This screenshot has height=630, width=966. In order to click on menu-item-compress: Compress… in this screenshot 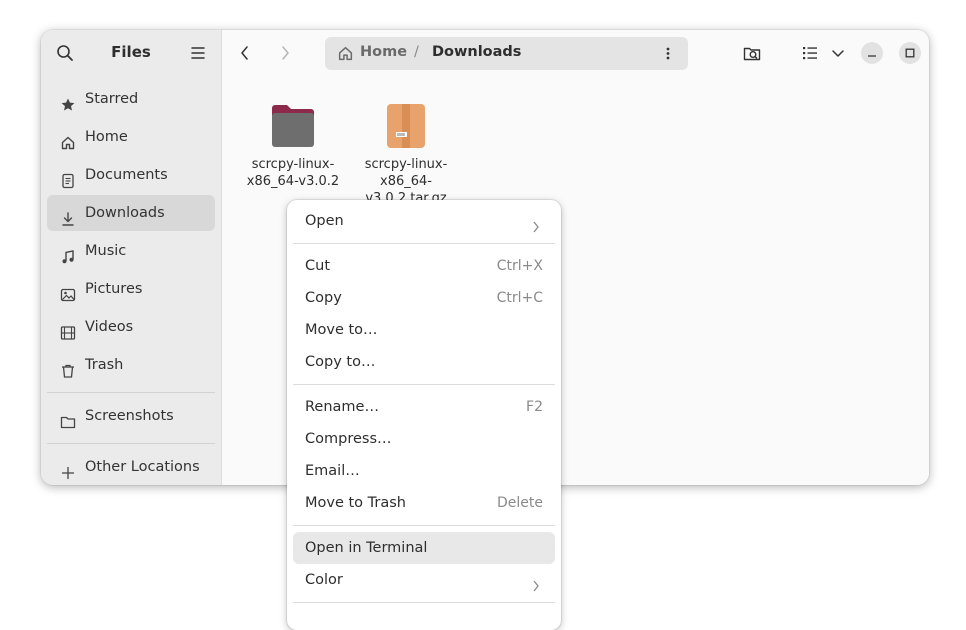, I will do `click(424, 439)`.